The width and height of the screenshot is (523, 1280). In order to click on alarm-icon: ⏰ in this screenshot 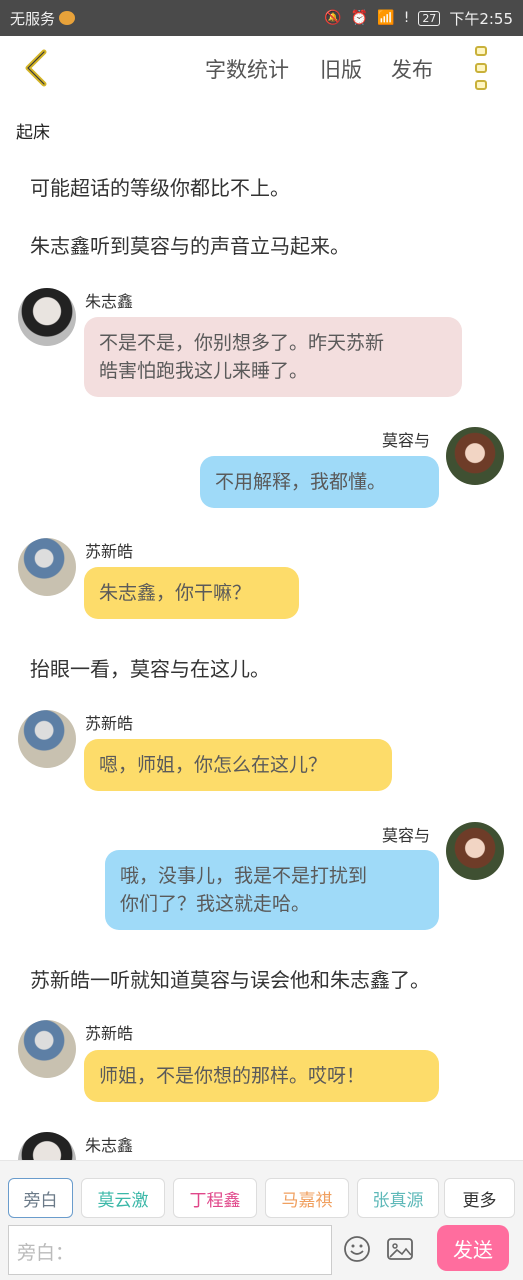, I will do `click(359, 18)`.